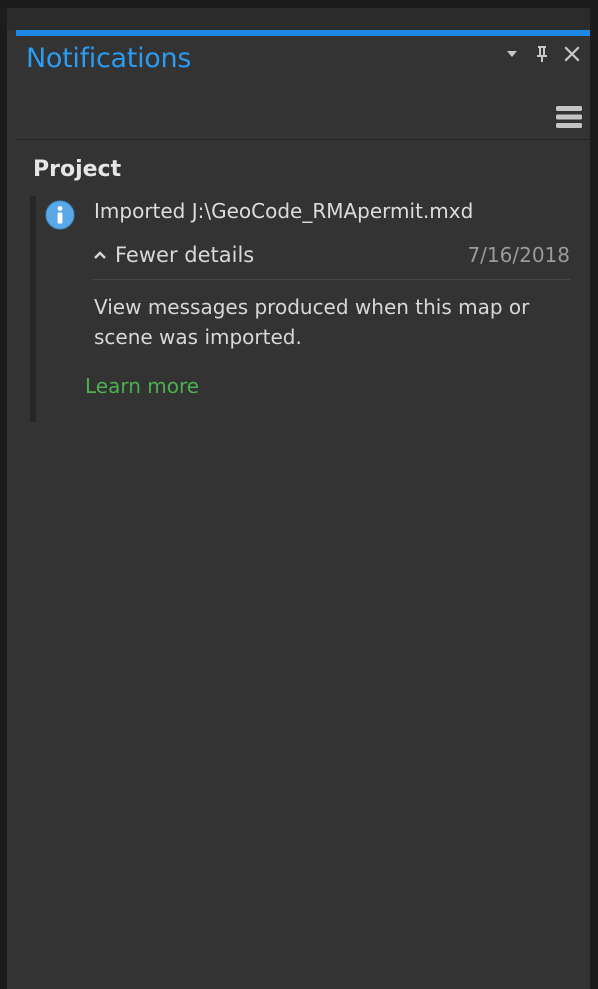  I want to click on close-icon, so click(572, 54).